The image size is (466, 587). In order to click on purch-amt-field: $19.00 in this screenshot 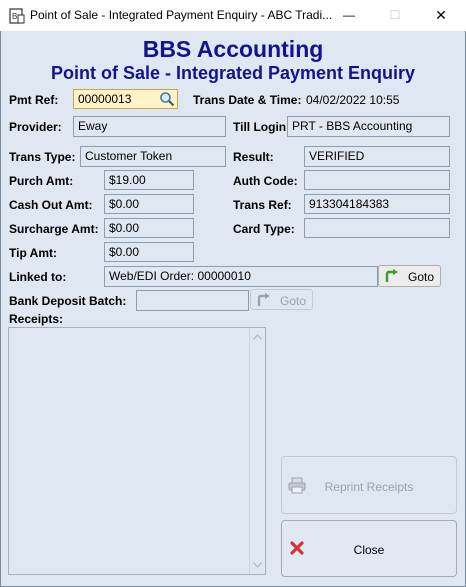, I will do `click(149, 180)`.